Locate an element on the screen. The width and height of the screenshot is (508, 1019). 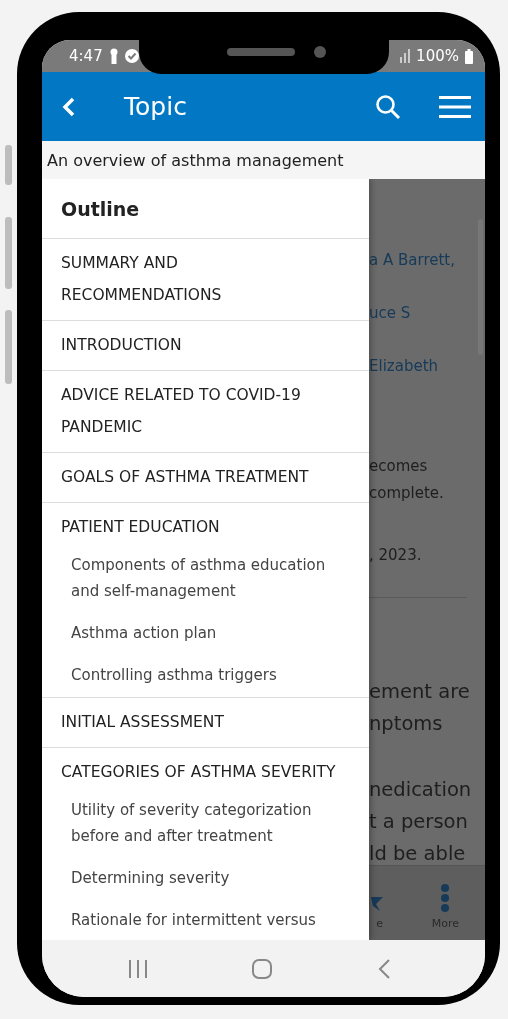
outline-subitem: Controlling asthma triggers is located at coordinates (205, 675).